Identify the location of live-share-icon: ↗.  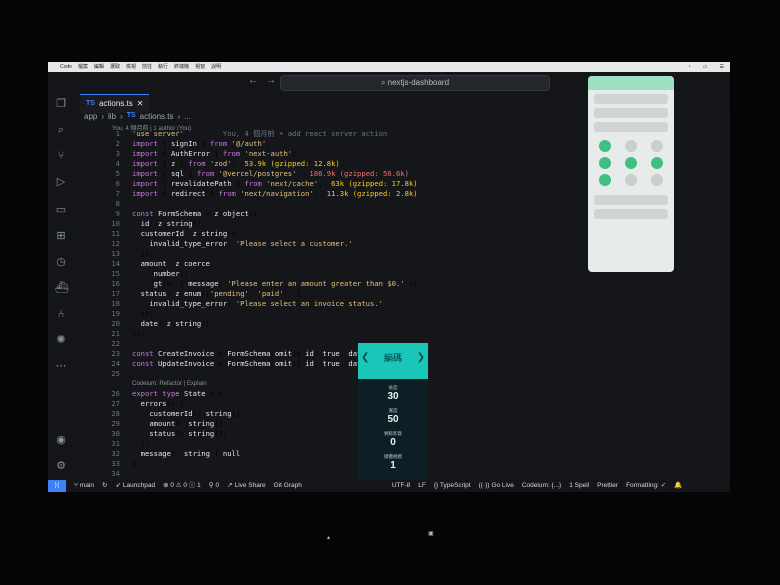
(230, 485).